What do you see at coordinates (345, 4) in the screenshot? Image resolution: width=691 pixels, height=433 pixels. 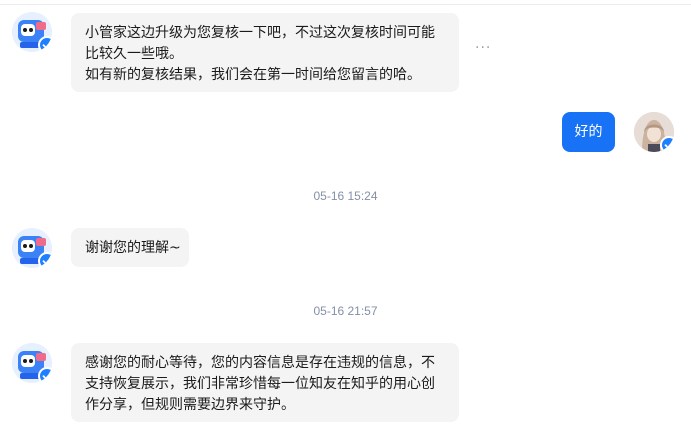 I see `divider` at bounding box center [345, 4].